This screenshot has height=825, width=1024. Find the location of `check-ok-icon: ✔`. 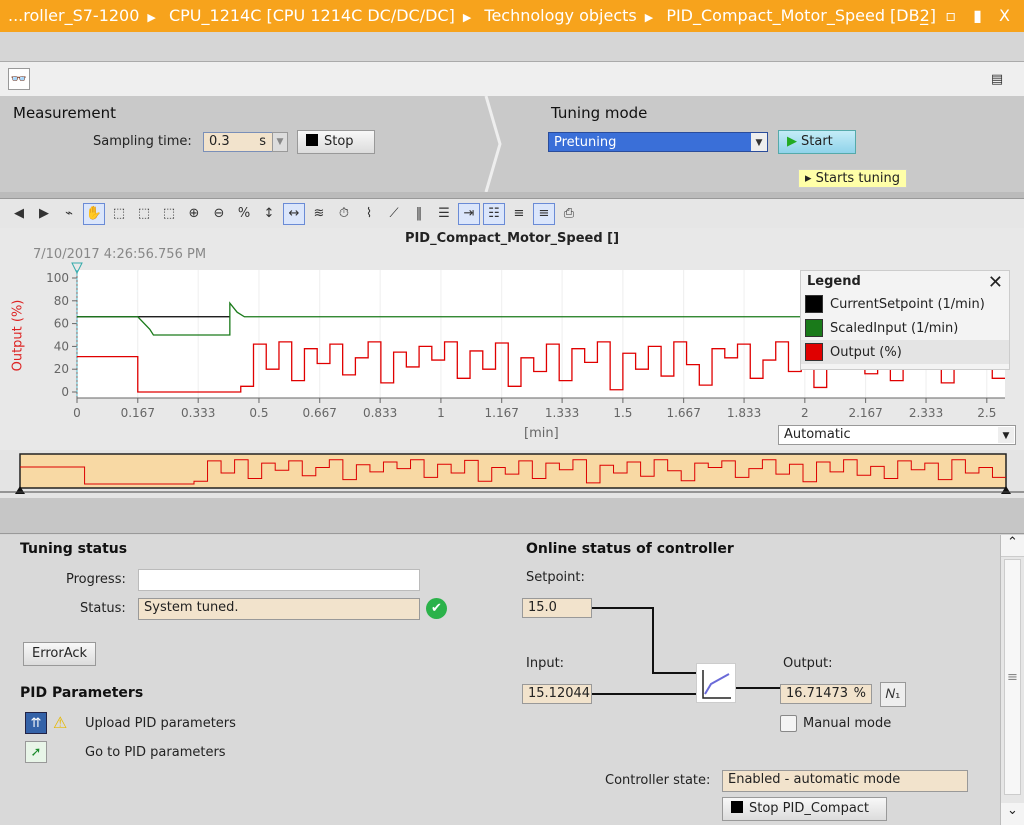

check-ok-icon: ✔ is located at coordinates (436, 608).